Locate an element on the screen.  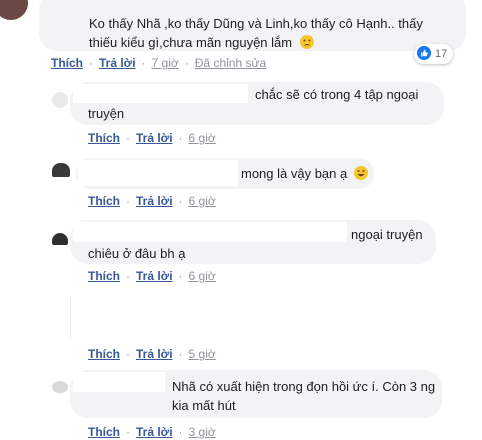
redacted-comment is located at coordinates (270, 318).